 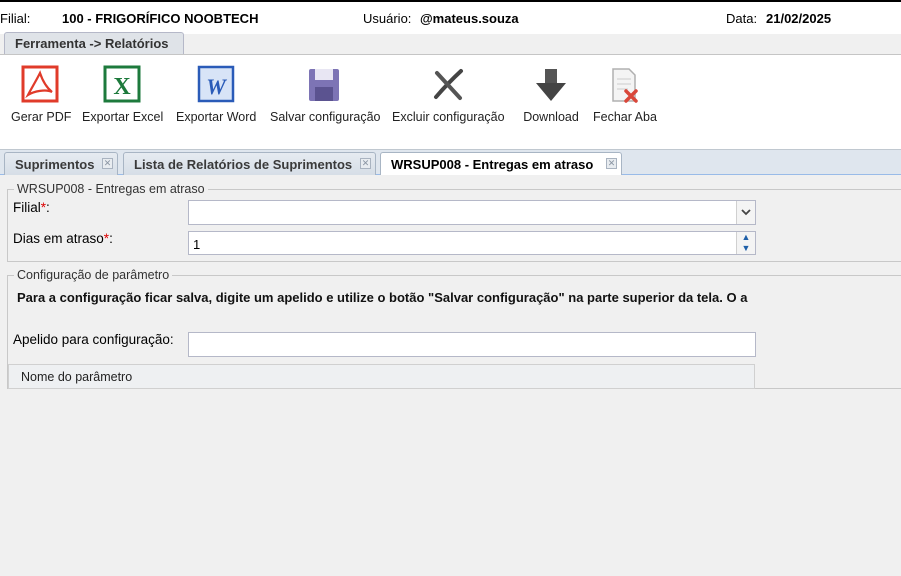 I want to click on tab-suprimentos: Suprimentos ✕, so click(x=61, y=164).